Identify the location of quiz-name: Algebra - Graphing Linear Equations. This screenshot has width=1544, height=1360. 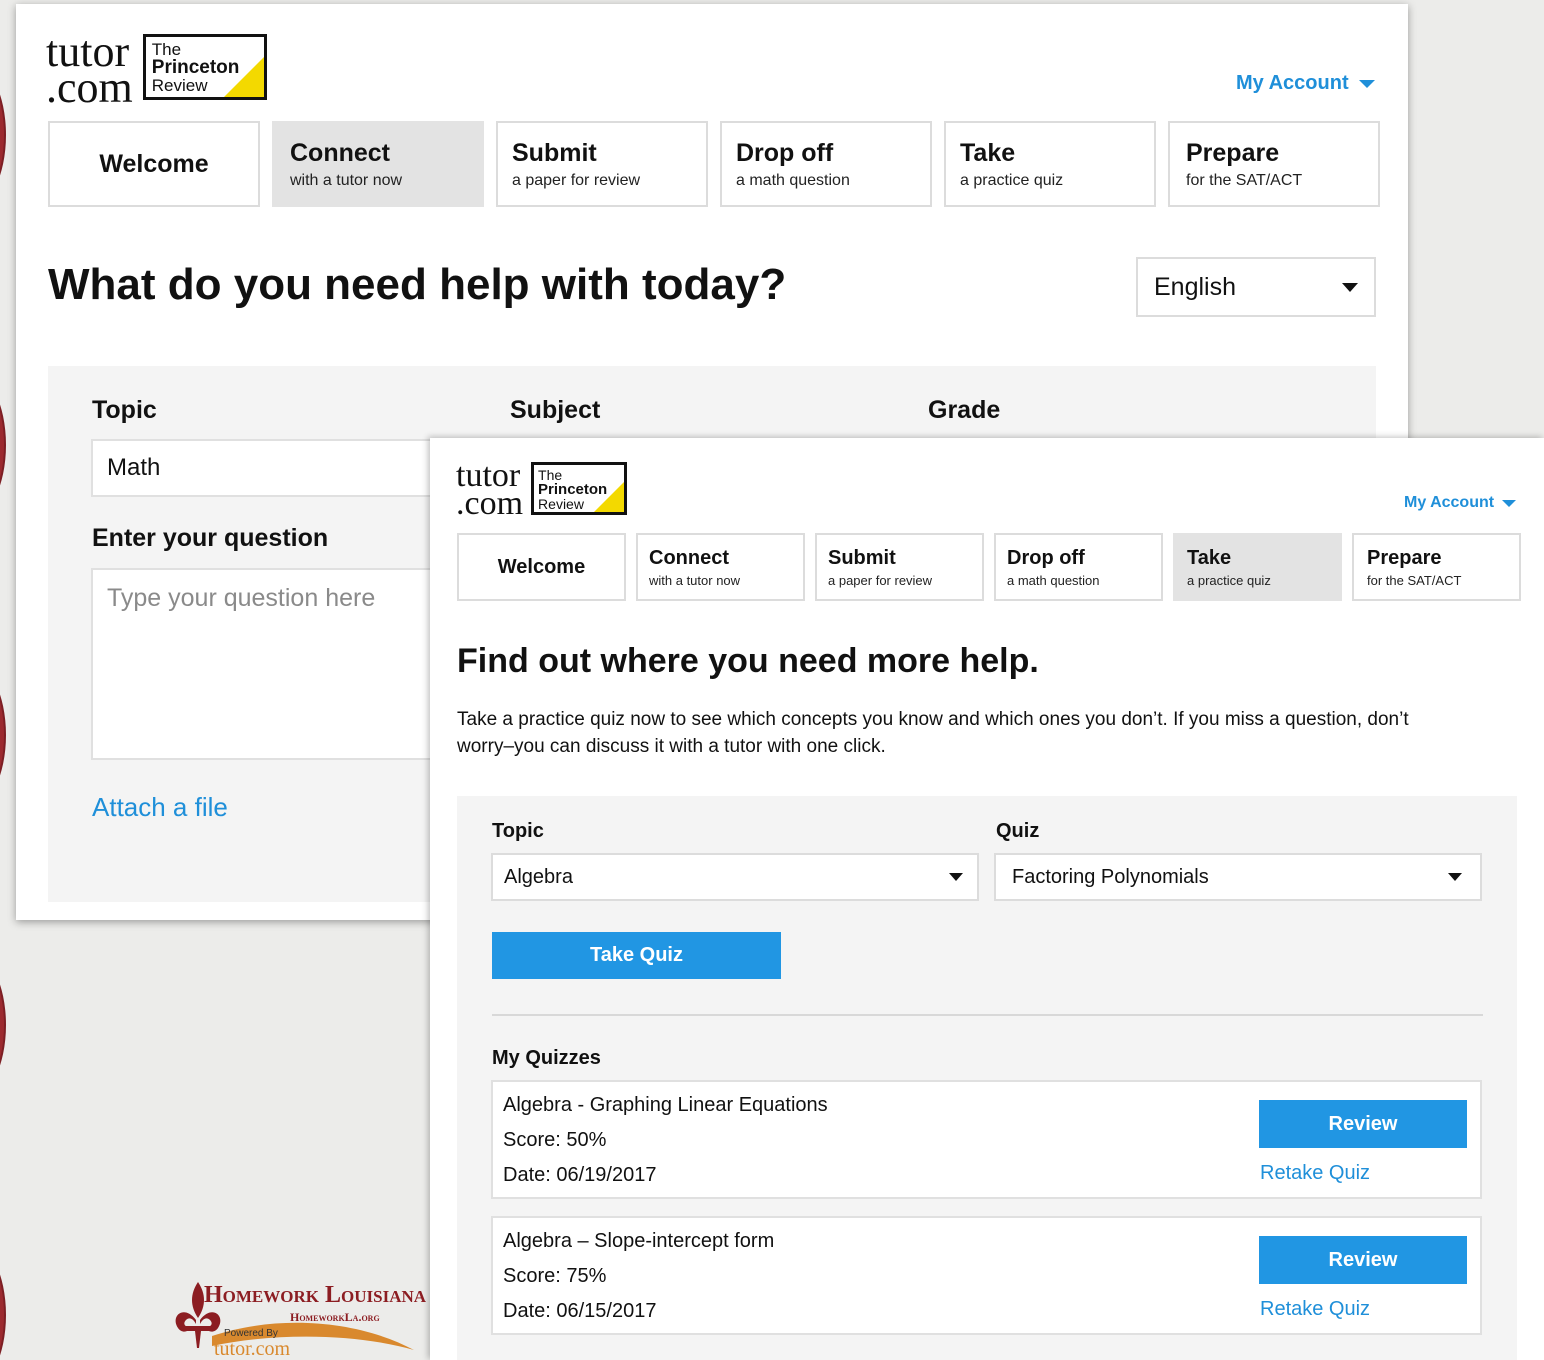
(665, 1105).